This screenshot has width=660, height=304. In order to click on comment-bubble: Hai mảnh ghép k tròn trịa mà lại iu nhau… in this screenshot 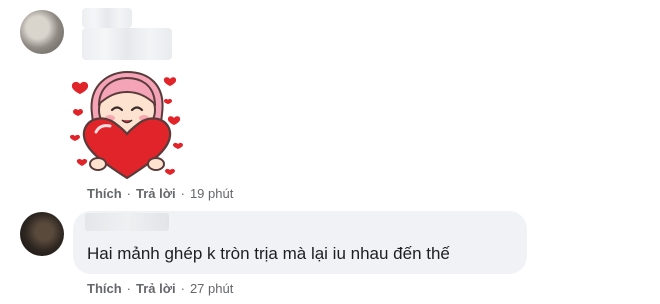, I will do `click(300, 242)`.